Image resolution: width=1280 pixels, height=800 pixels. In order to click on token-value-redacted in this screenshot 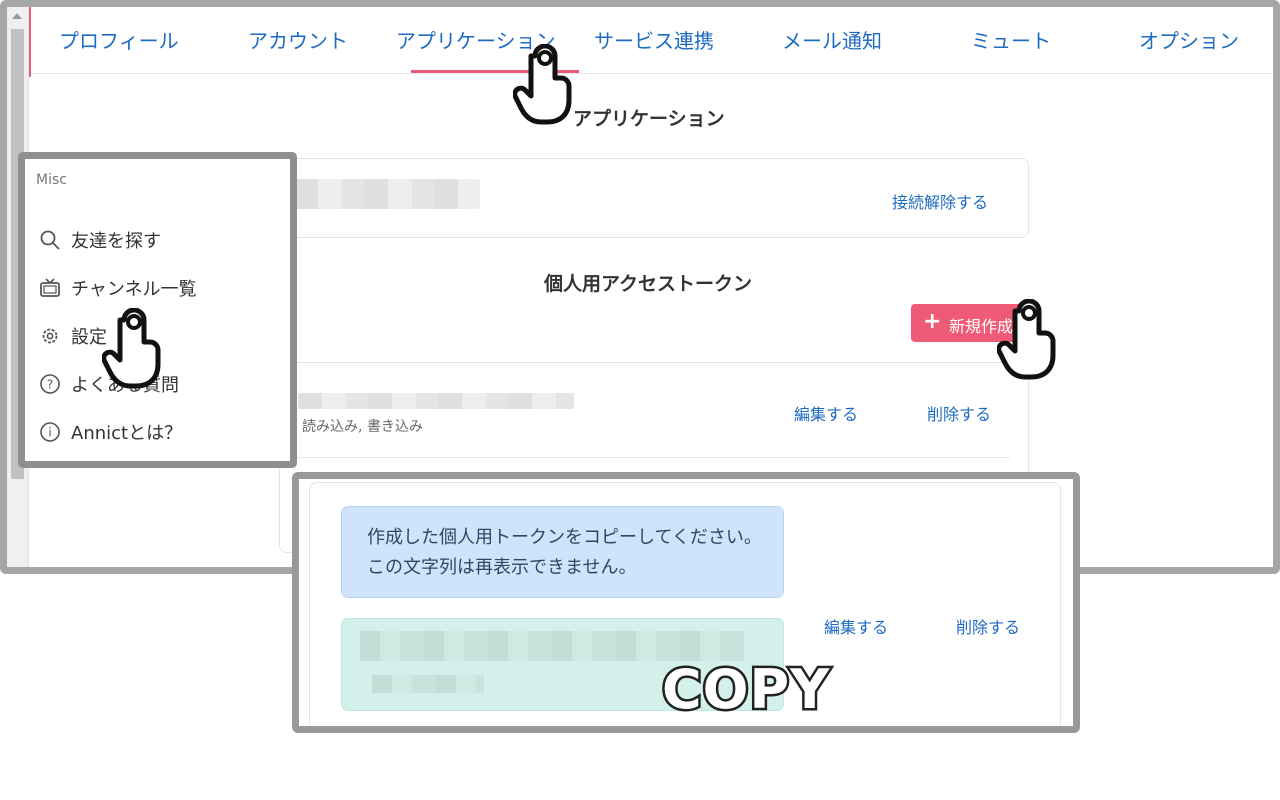, I will do `click(552, 646)`.